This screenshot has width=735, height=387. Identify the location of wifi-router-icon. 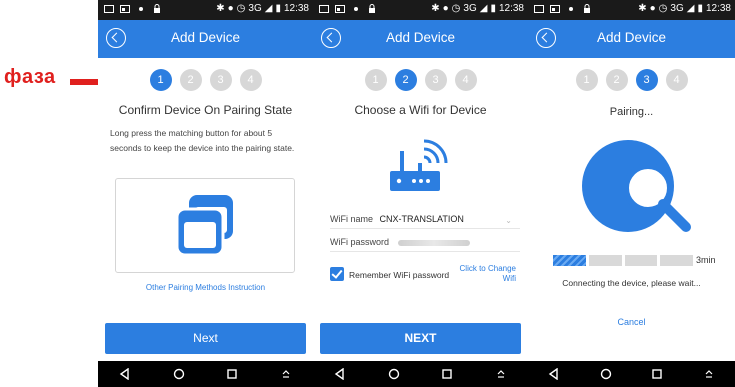
(419, 165).